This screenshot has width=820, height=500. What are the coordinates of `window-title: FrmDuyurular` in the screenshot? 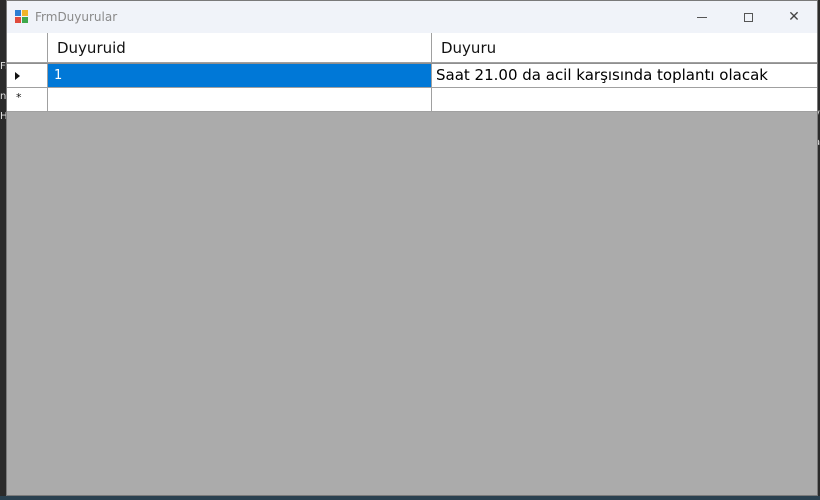 It's located at (76, 17).